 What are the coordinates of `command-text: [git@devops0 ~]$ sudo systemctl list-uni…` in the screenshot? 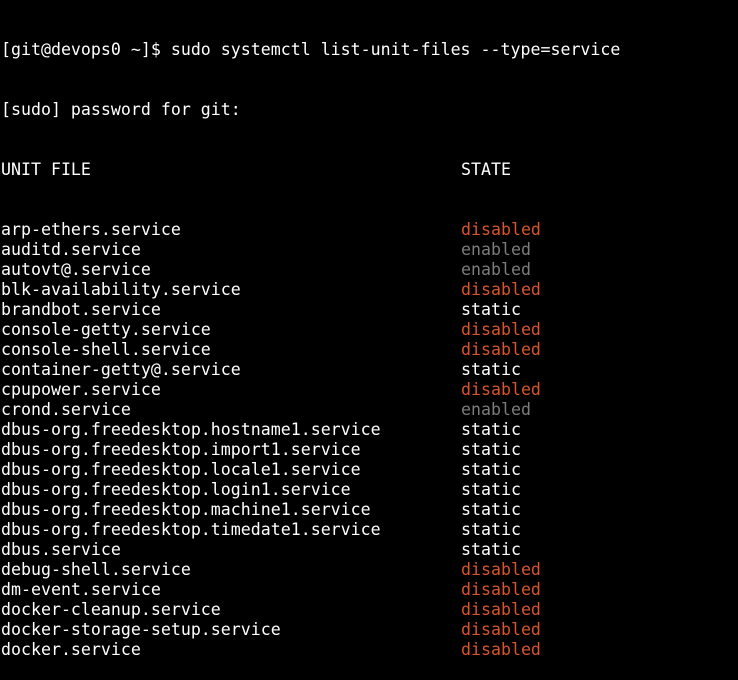 It's located at (311, 49).